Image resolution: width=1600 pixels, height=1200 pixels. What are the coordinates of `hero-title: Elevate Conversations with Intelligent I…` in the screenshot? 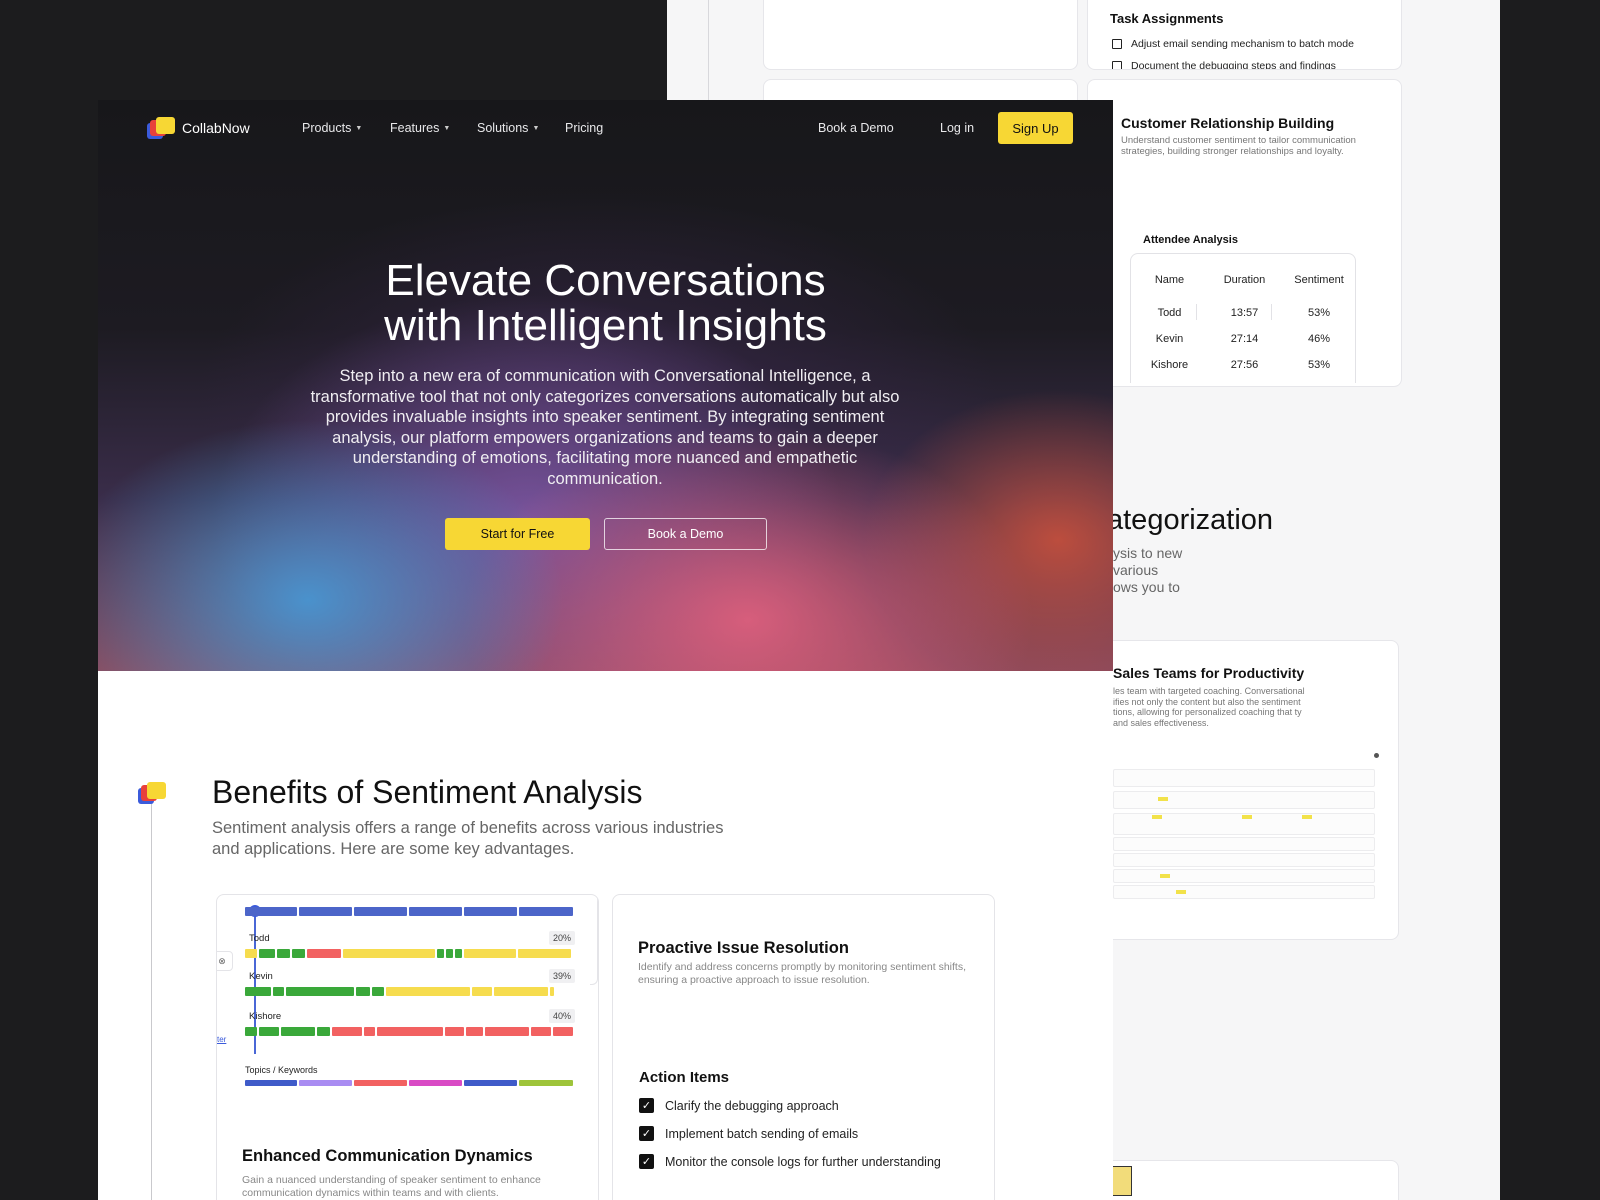 It's located at (605, 303).